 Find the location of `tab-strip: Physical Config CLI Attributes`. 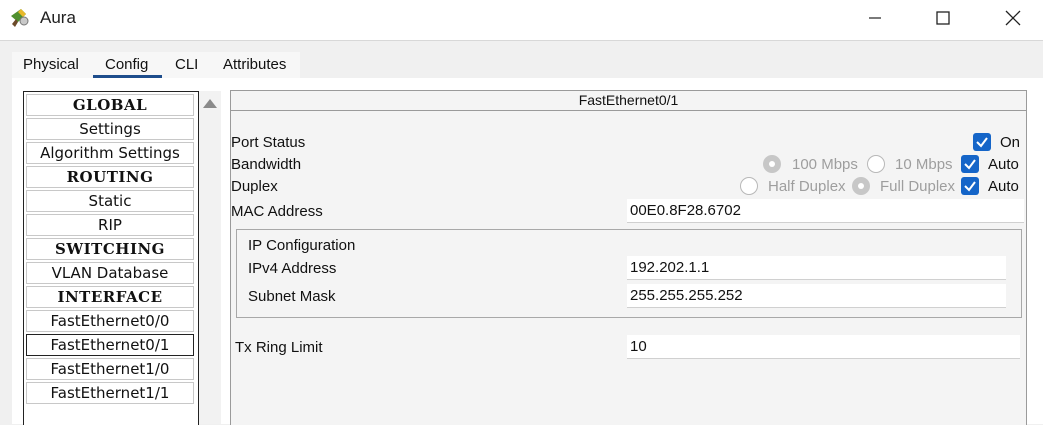

tab-strip: Physical Config CLI Attributes is located at coordinates (156, 65).